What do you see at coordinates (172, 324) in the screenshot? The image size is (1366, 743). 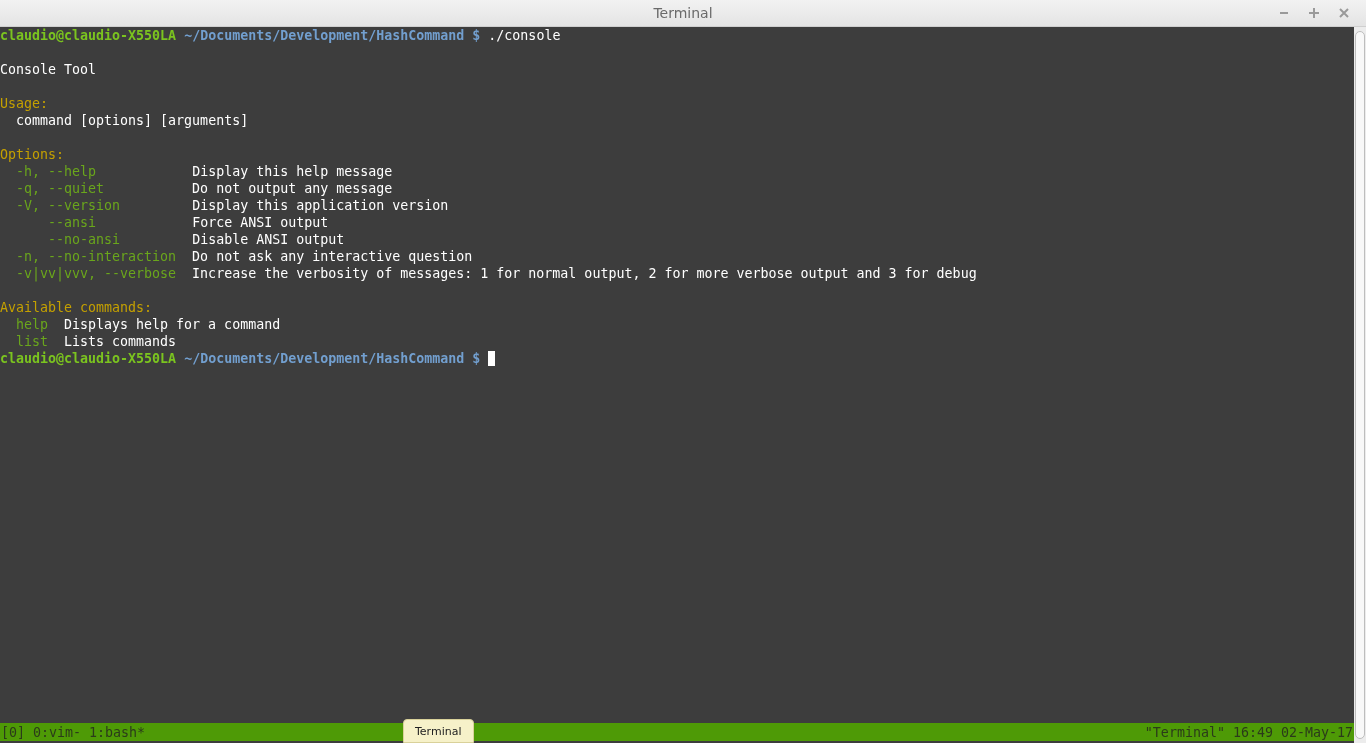 I see `command-description: Displays help for a command` at bounding box center [172, 324].